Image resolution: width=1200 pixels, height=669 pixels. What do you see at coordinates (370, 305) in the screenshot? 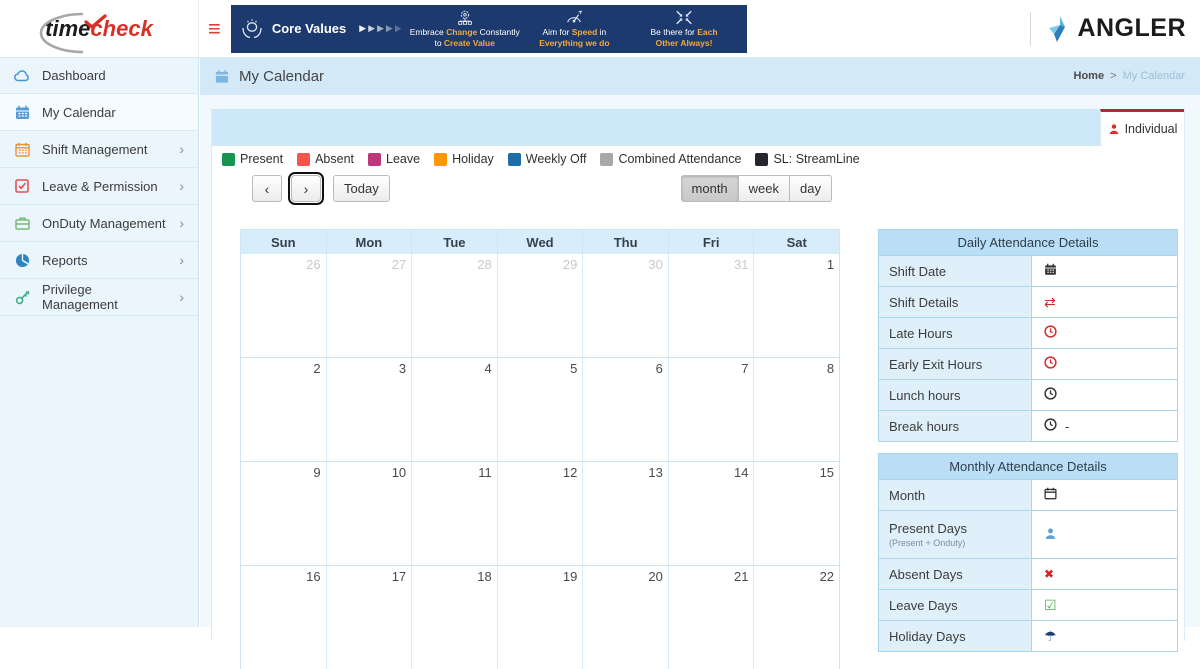
I see `calendar-day-cell: 27` at bounding box center [370, 305].